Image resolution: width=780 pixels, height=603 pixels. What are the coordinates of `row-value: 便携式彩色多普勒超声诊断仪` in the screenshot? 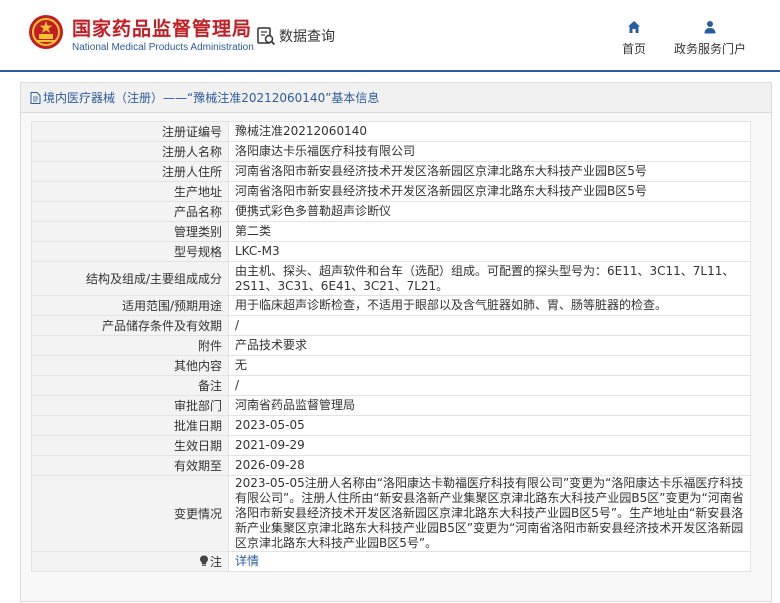 It's located at (489, 211).